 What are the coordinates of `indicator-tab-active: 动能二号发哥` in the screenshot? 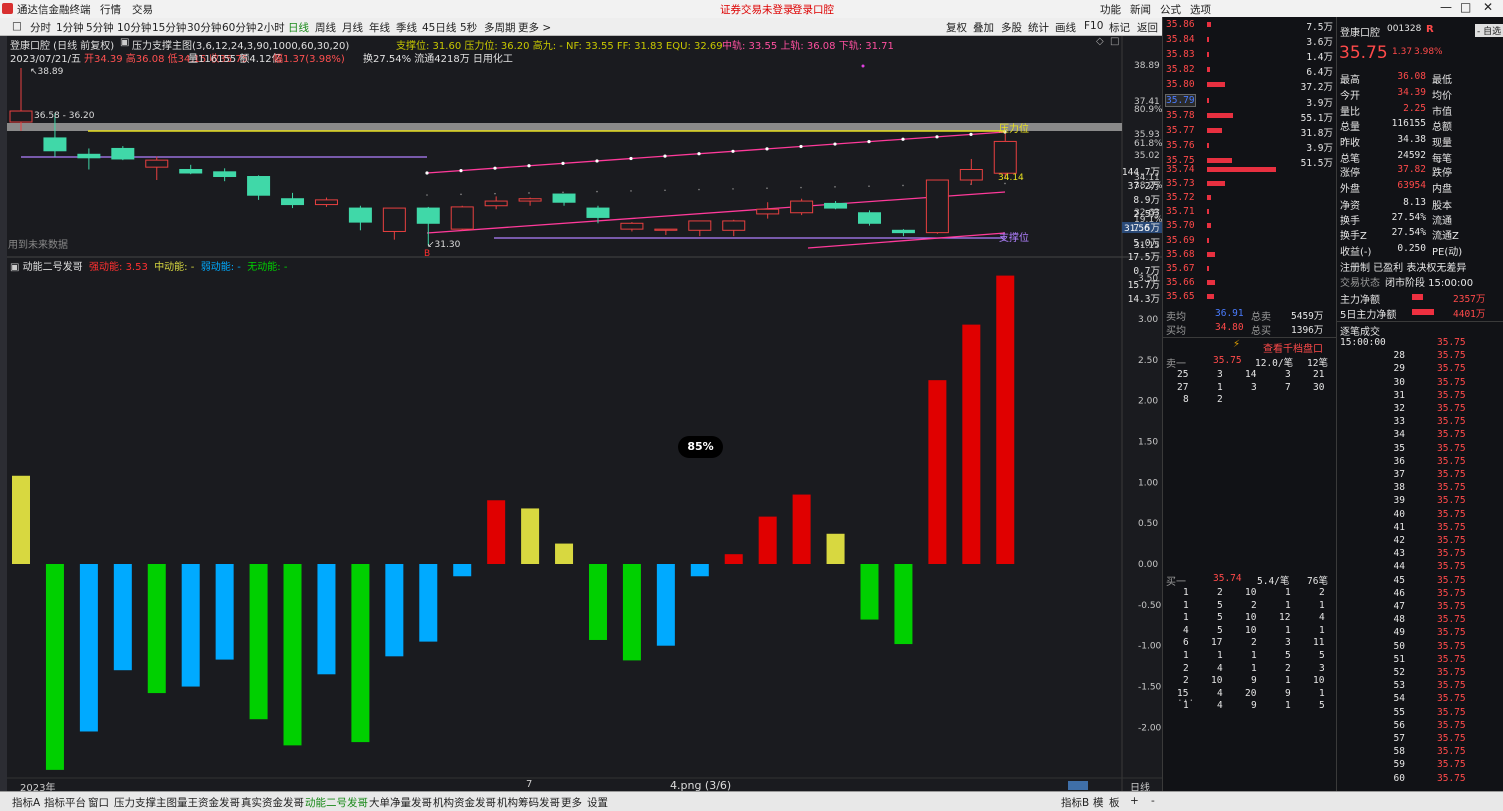 It's located at (336, 802).